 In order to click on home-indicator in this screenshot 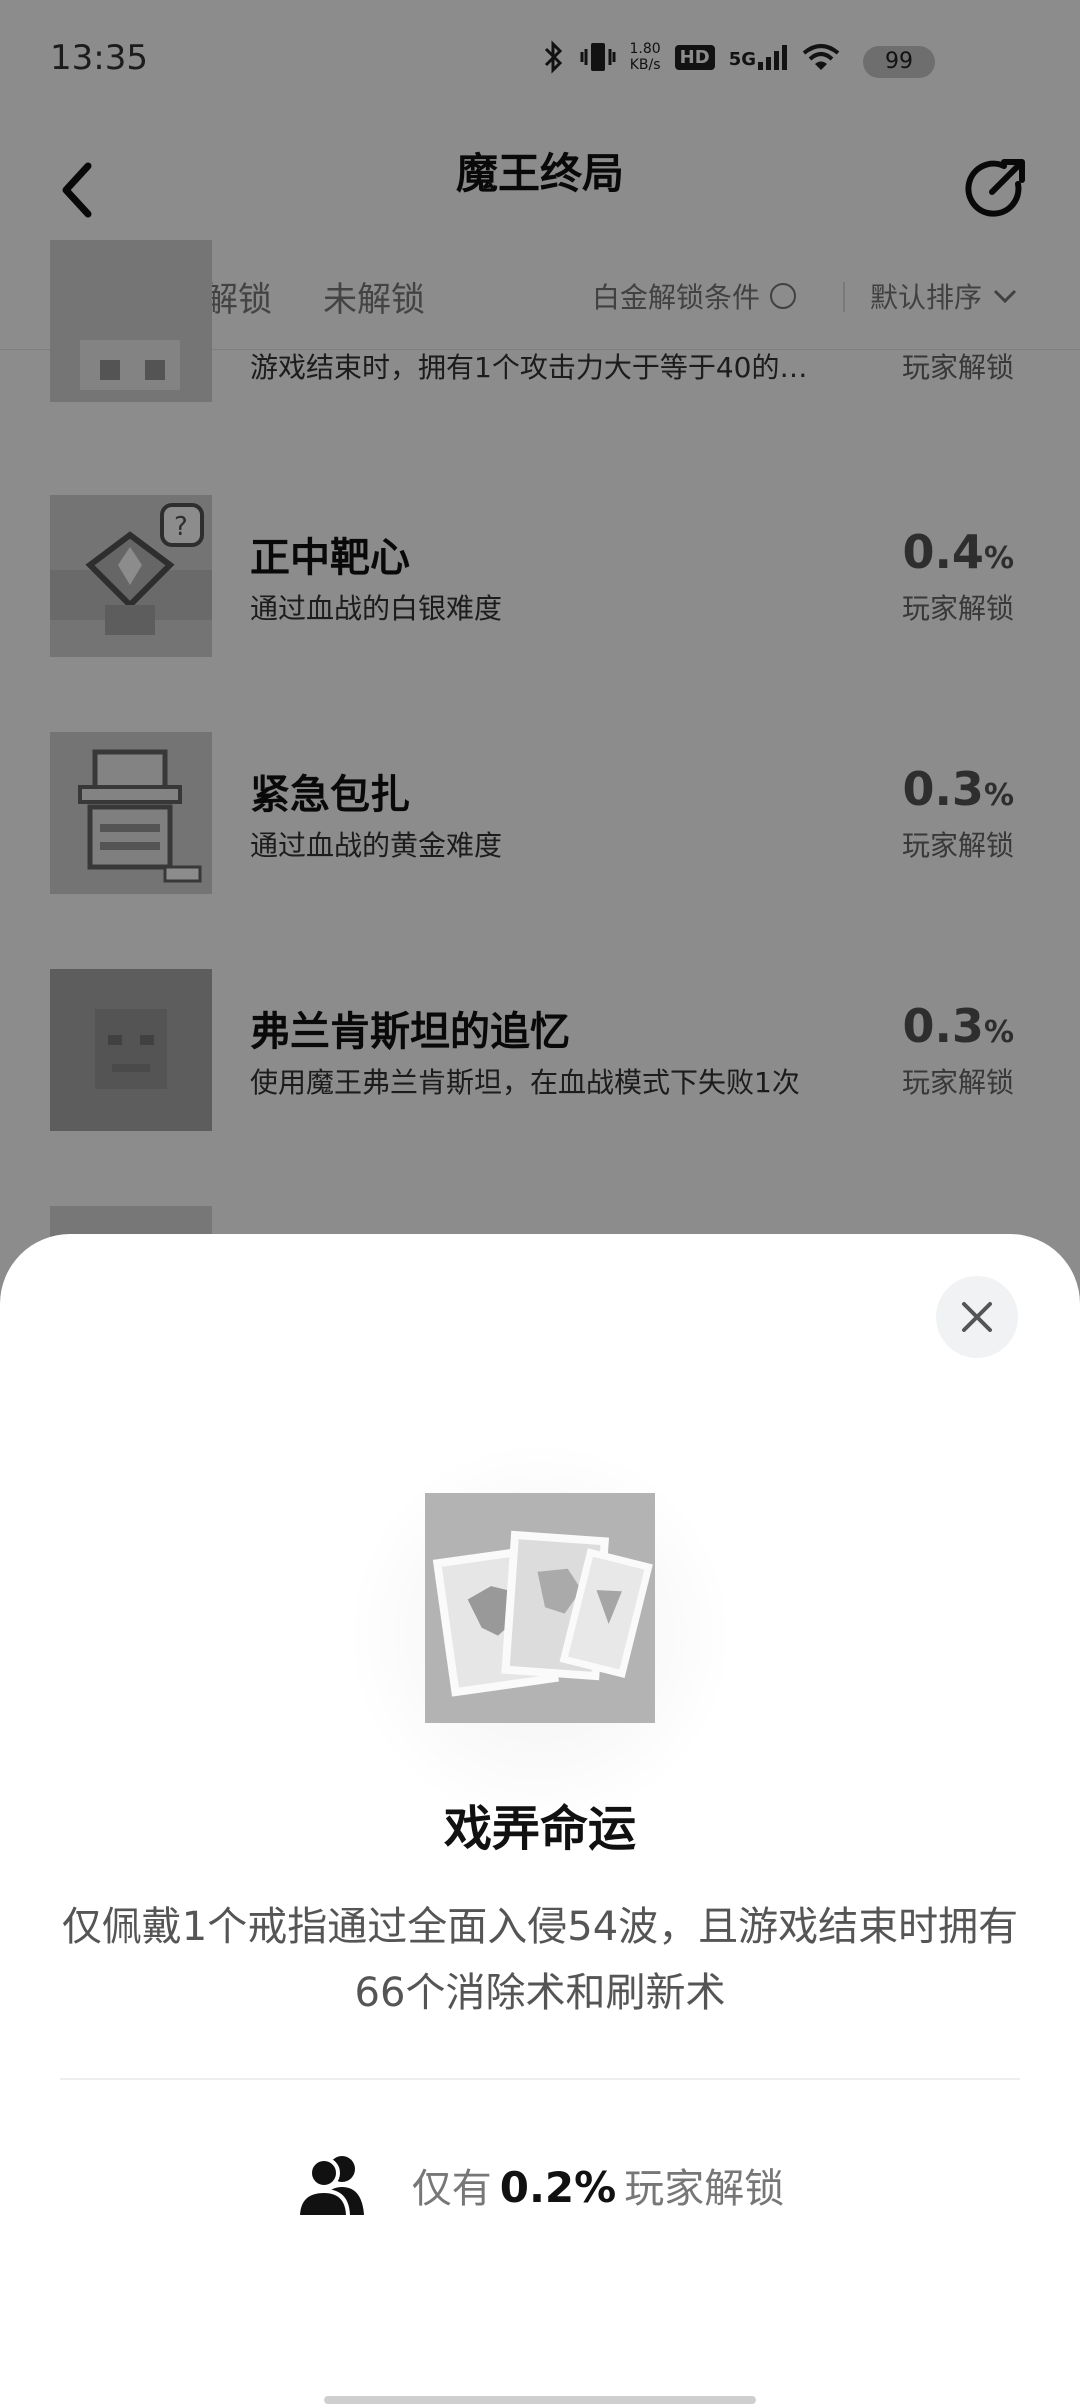, I will do `click(540, 2400)`.